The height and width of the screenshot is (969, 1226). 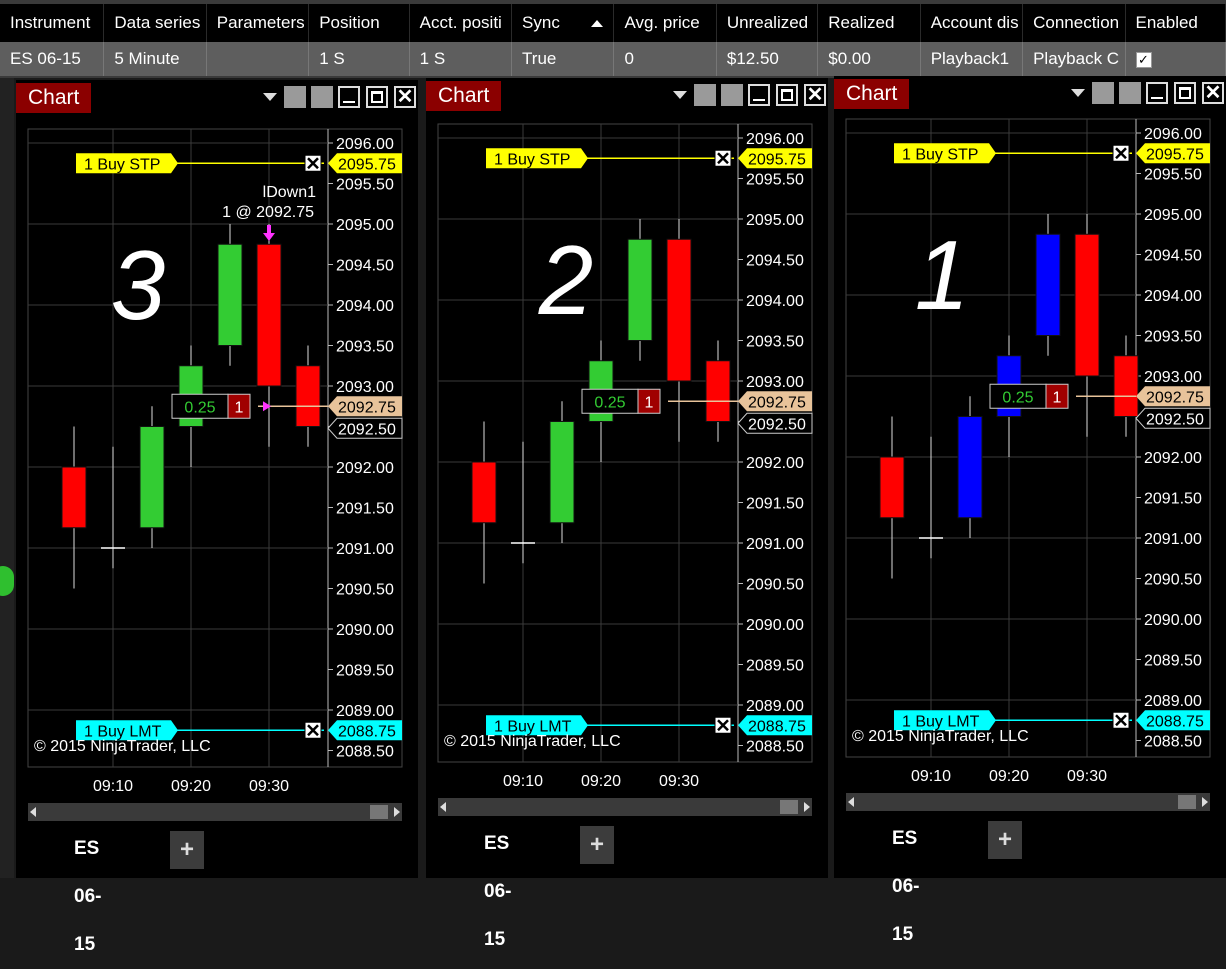 I want to click on col-header-unrealized: Unrealized, so click(x=768, y=23).